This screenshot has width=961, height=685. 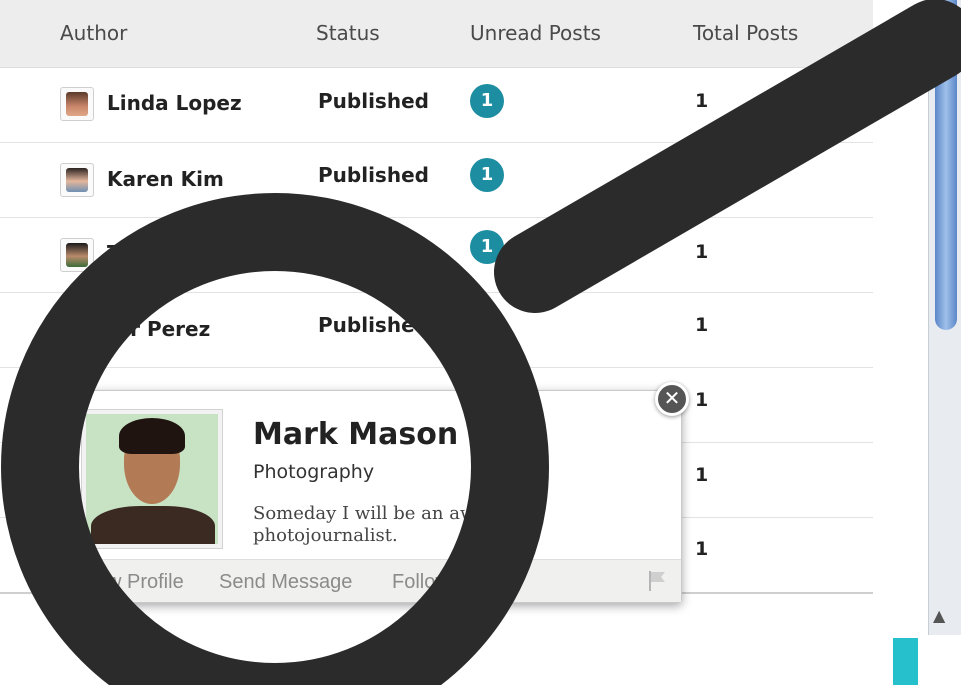 What do you see at coordinates (165, 179) in the screenshot?
I see `author-name: Karen Kim` at bounding box center [165, 179].